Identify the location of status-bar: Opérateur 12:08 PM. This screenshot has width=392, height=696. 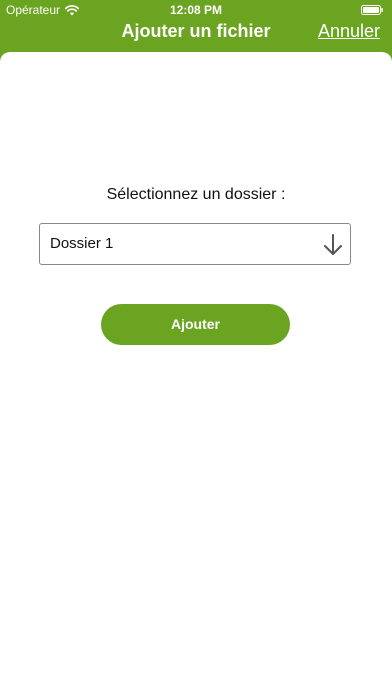
(196, 10).